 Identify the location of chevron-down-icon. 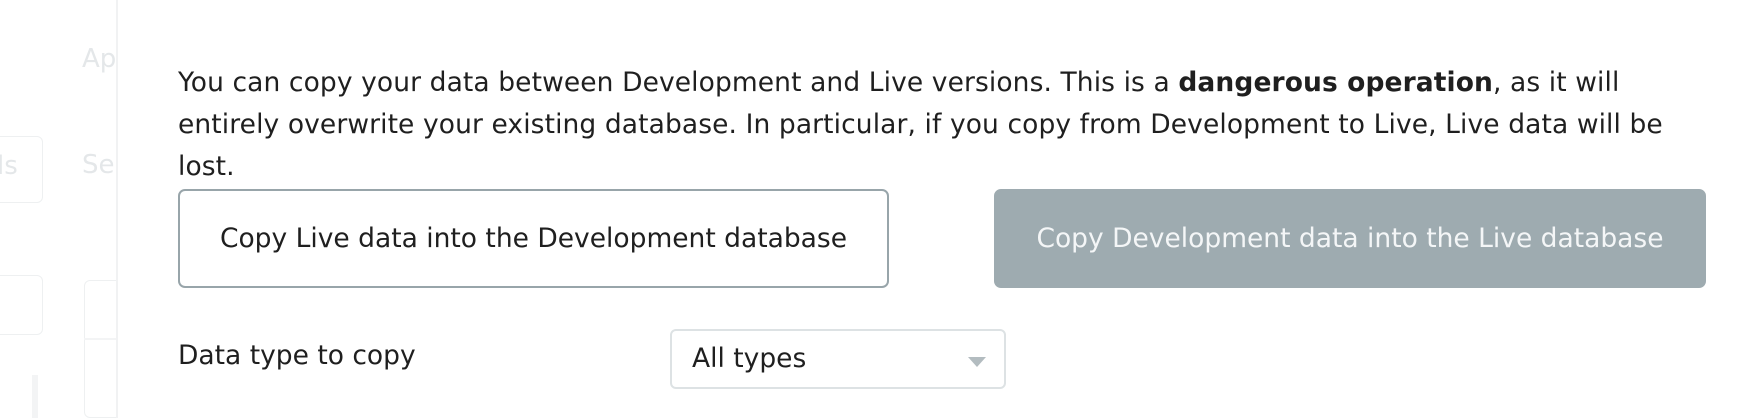
(977, 362).